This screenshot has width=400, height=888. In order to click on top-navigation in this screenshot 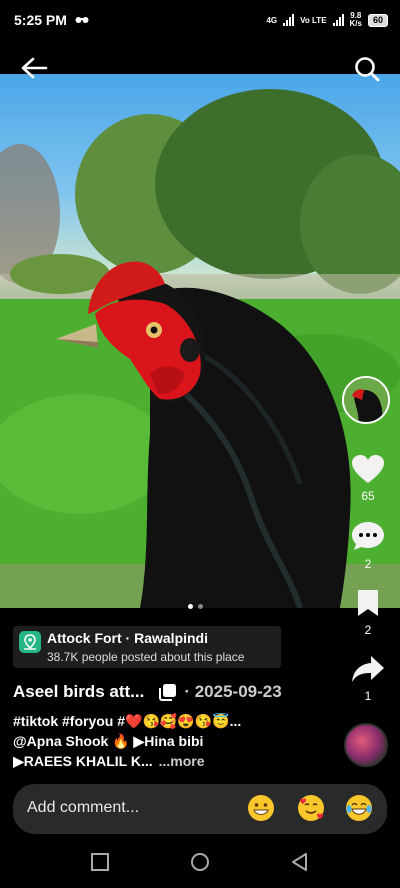, I will do `click(200, 68)`.